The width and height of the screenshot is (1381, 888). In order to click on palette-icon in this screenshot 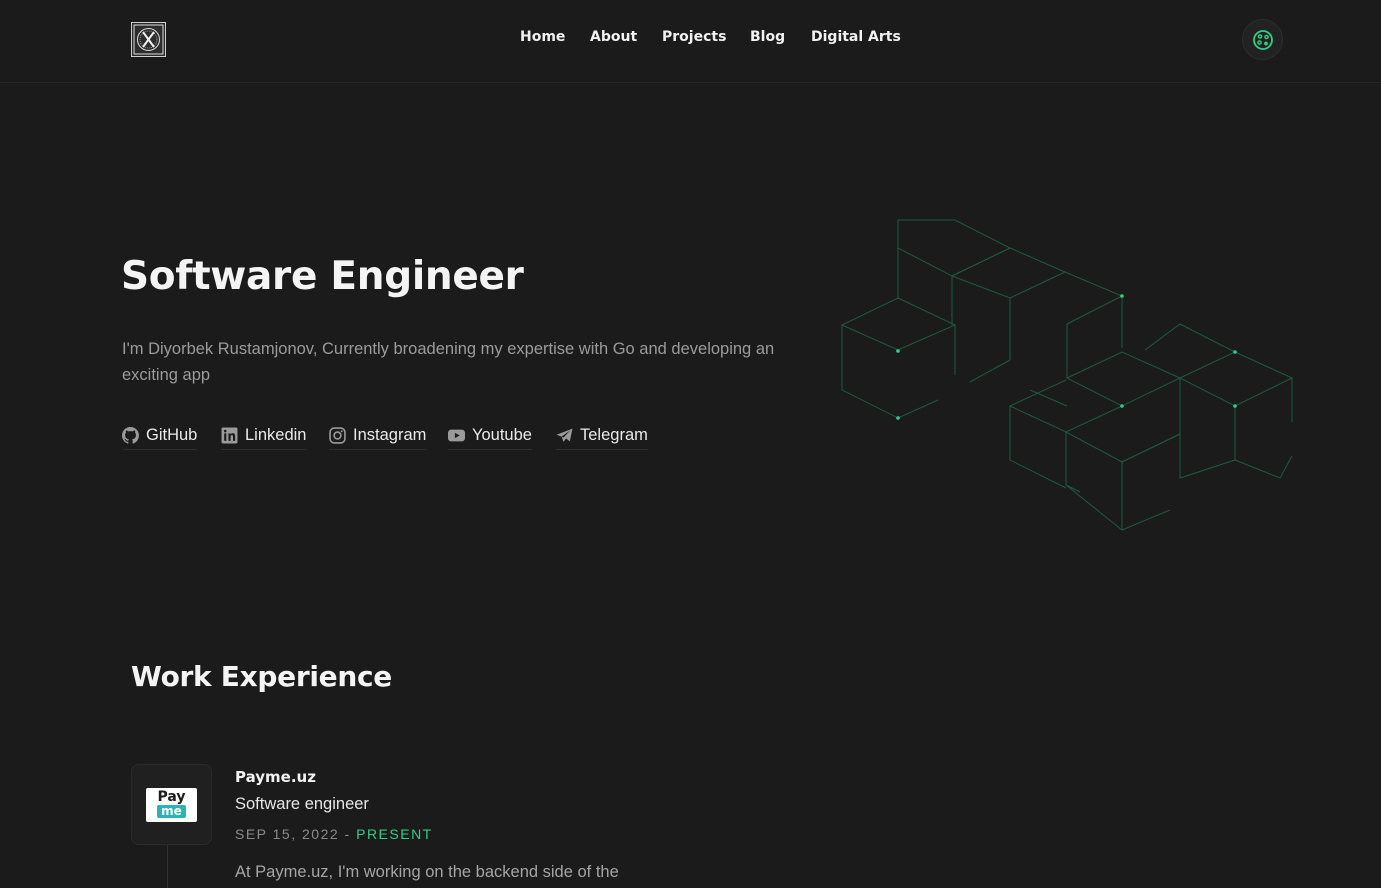, I will do `click(1262, 39)`.